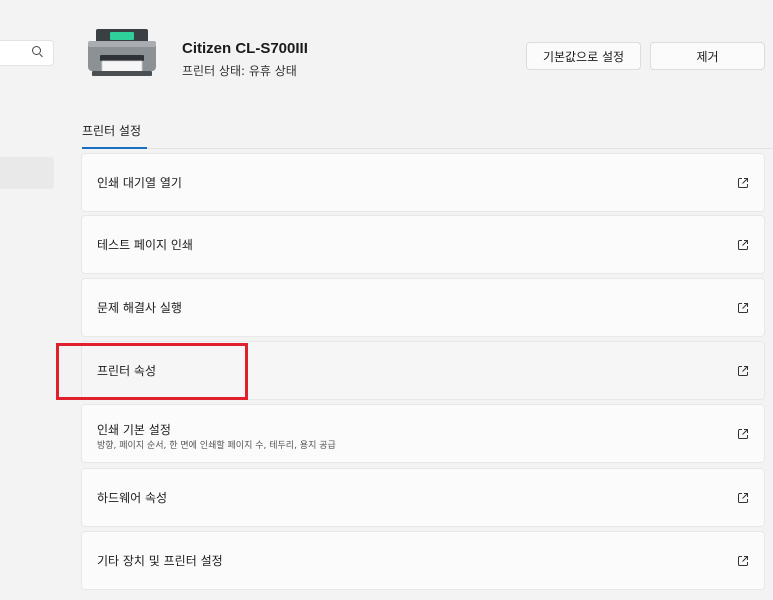 The image size is (773, 600). What do you see at coordinates (239, 71) in the screenshot?
I see `printer-status: 프린터 상태: 유휴 상태` at bounding box center [239, 71].